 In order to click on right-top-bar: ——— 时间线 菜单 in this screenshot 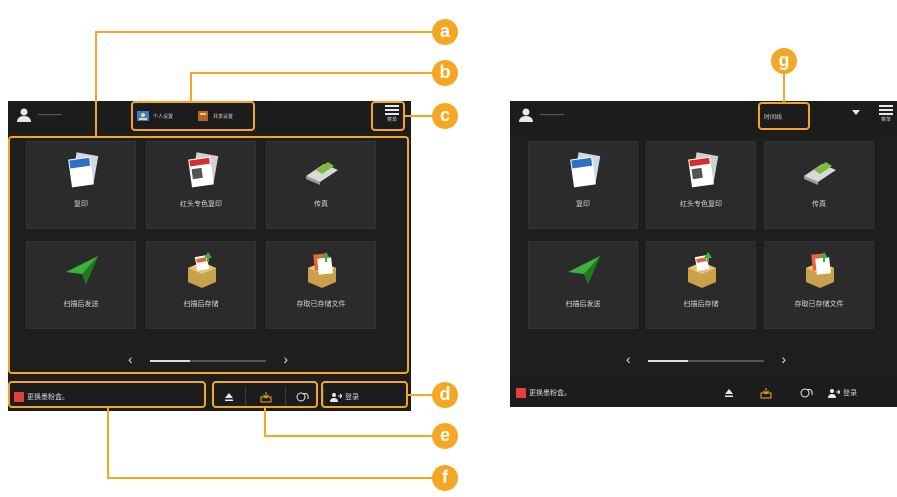, I will do `click(703, 116)`.